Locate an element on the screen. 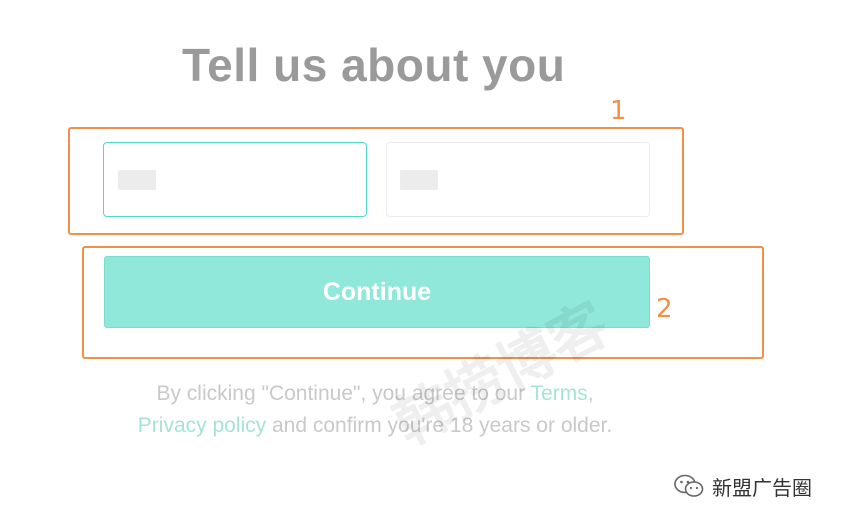 The image size is (845, 528). footer-channel-name: 新盟广告圈 is located at coordinates (762, 487).